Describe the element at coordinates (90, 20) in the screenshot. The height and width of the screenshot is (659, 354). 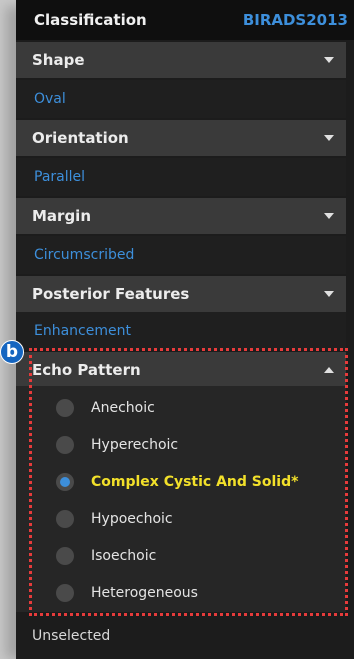
I see `panel-title: Classification` at that location.